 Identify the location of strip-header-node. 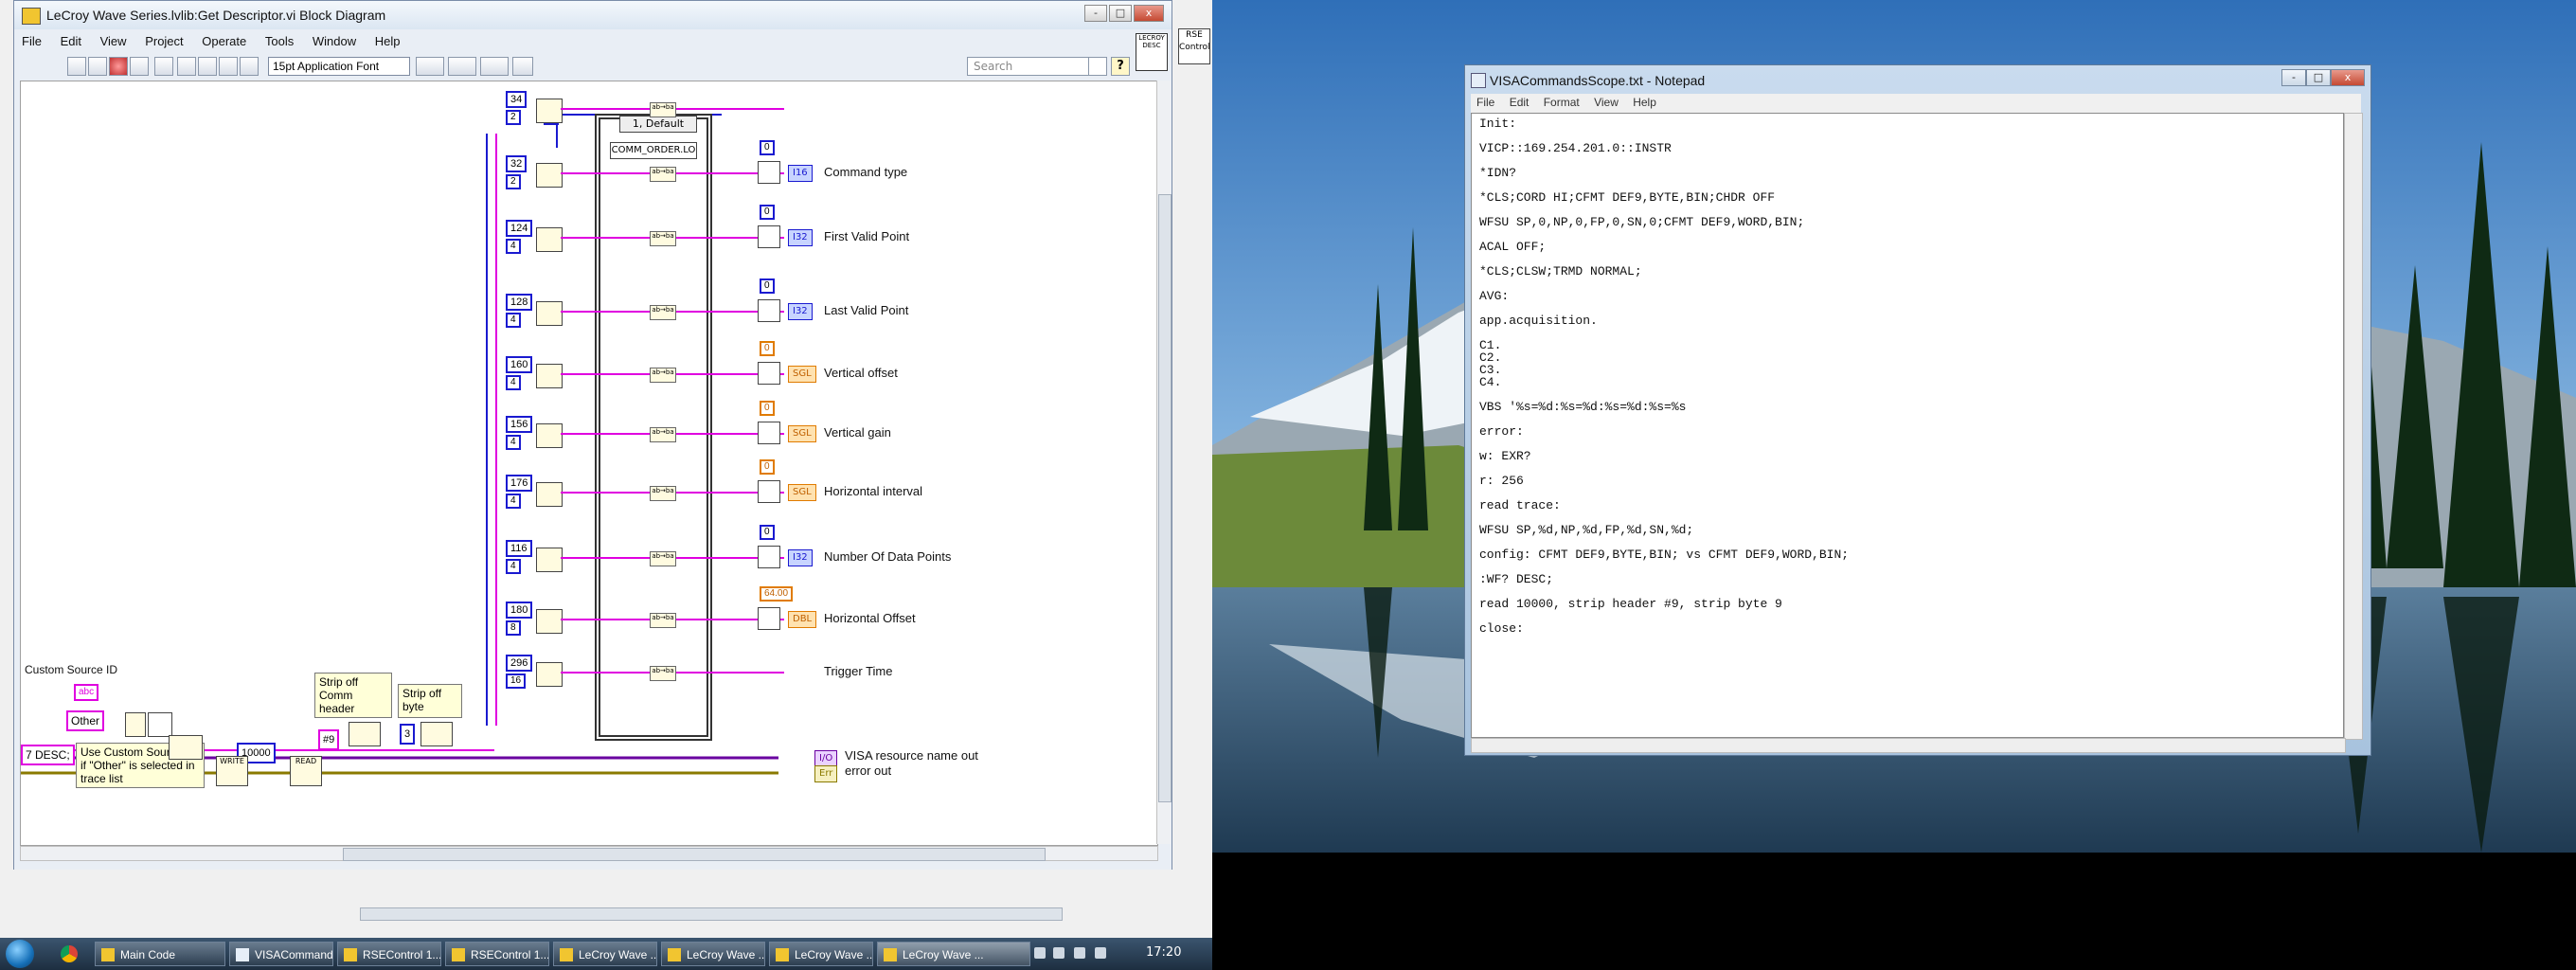
(365, 734).